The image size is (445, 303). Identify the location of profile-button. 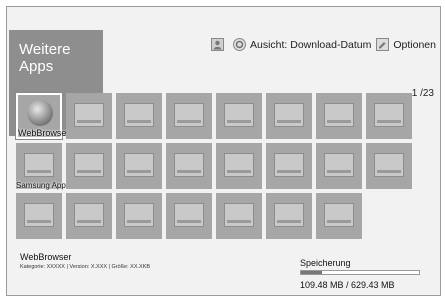
(219, 44).